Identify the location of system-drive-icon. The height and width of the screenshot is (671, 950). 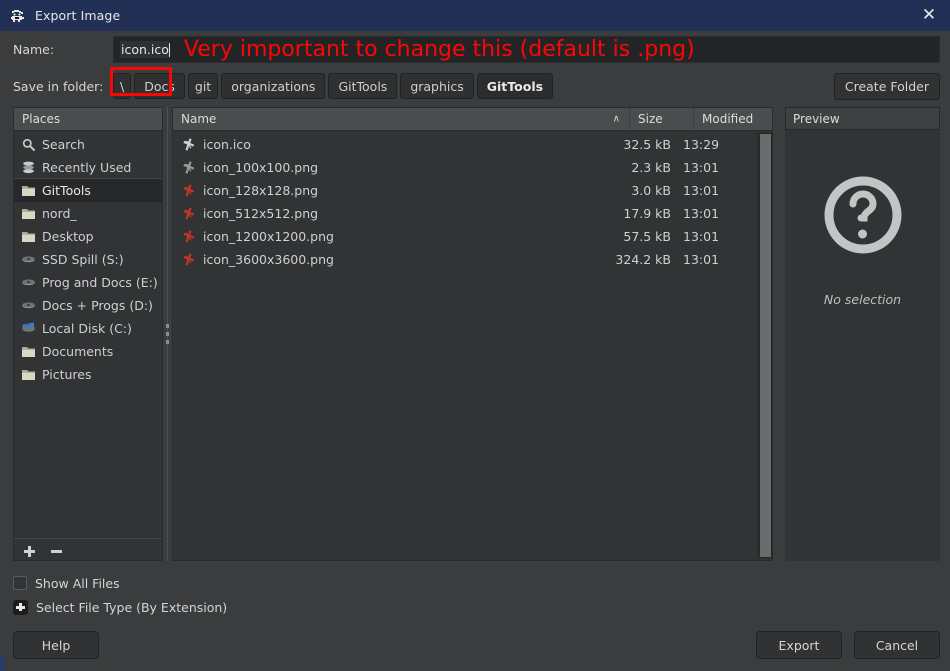
(28, 328).